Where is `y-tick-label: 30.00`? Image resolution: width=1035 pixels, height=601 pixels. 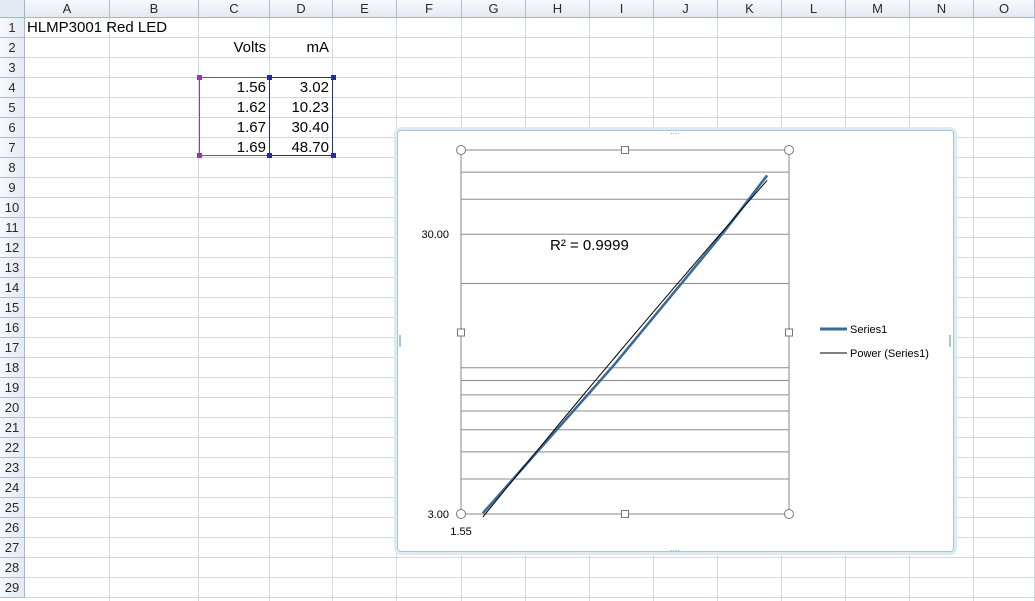
y-tick-label: 30.00 is located at coordinates (435, 235).